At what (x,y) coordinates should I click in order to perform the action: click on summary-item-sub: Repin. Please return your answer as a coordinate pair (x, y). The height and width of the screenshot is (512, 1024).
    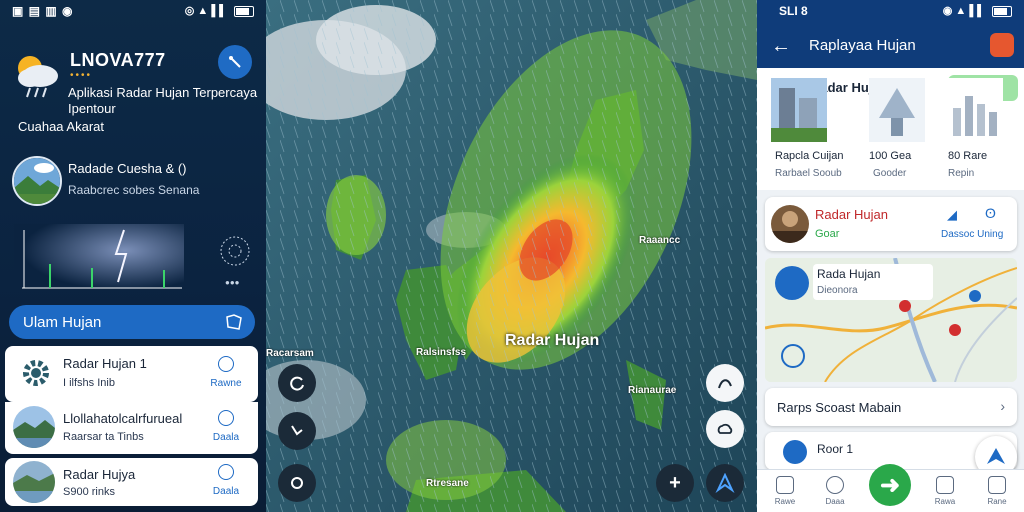
    Looking at the image, I should click on (961, 173).